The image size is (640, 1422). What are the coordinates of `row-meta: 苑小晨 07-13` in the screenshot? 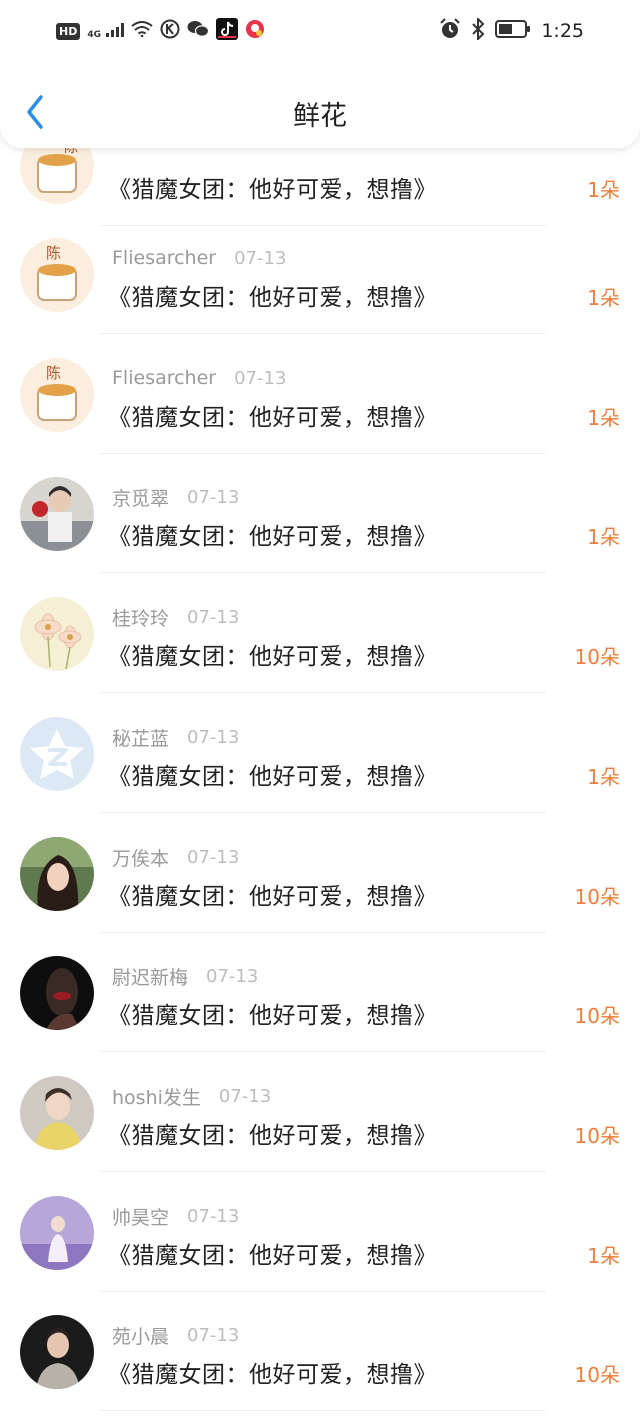 It's located at (175, 1335).